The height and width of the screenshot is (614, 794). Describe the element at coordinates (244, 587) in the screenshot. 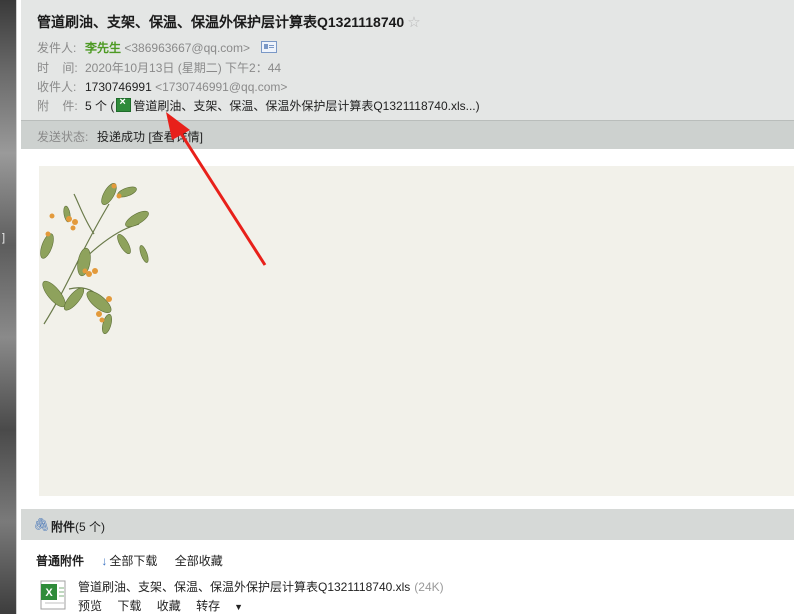

I see `attachment-filename: 管道刷油、支架、保温、保温外保护层计算表Q1321118740.xls` at that location.